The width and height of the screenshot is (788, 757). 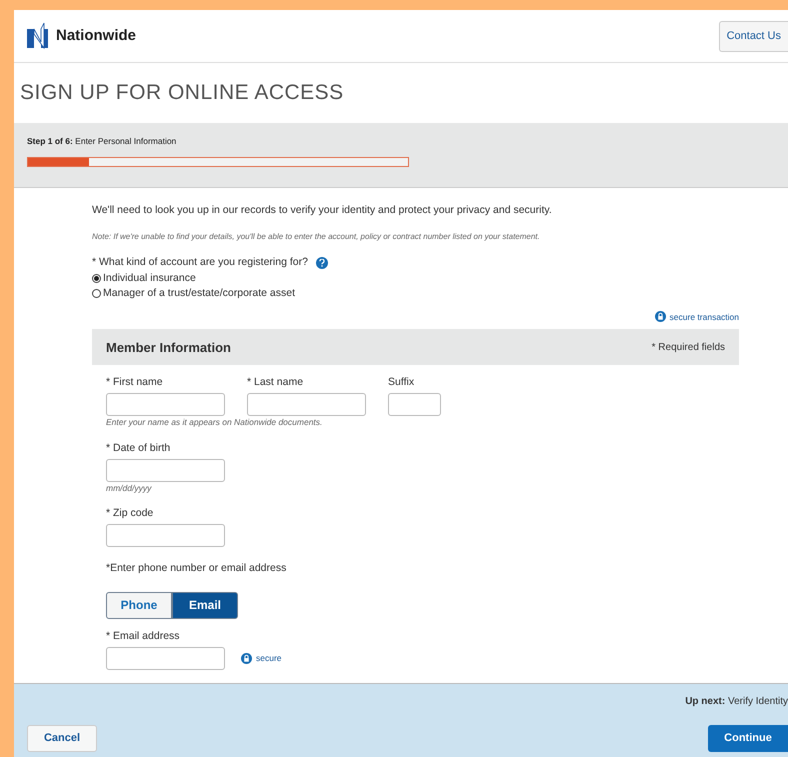 What do you see at coordinates (129, 488) in the screenshot?
I see `field-hint: mm/dd/yyyy` at bounding box center [129, 488].